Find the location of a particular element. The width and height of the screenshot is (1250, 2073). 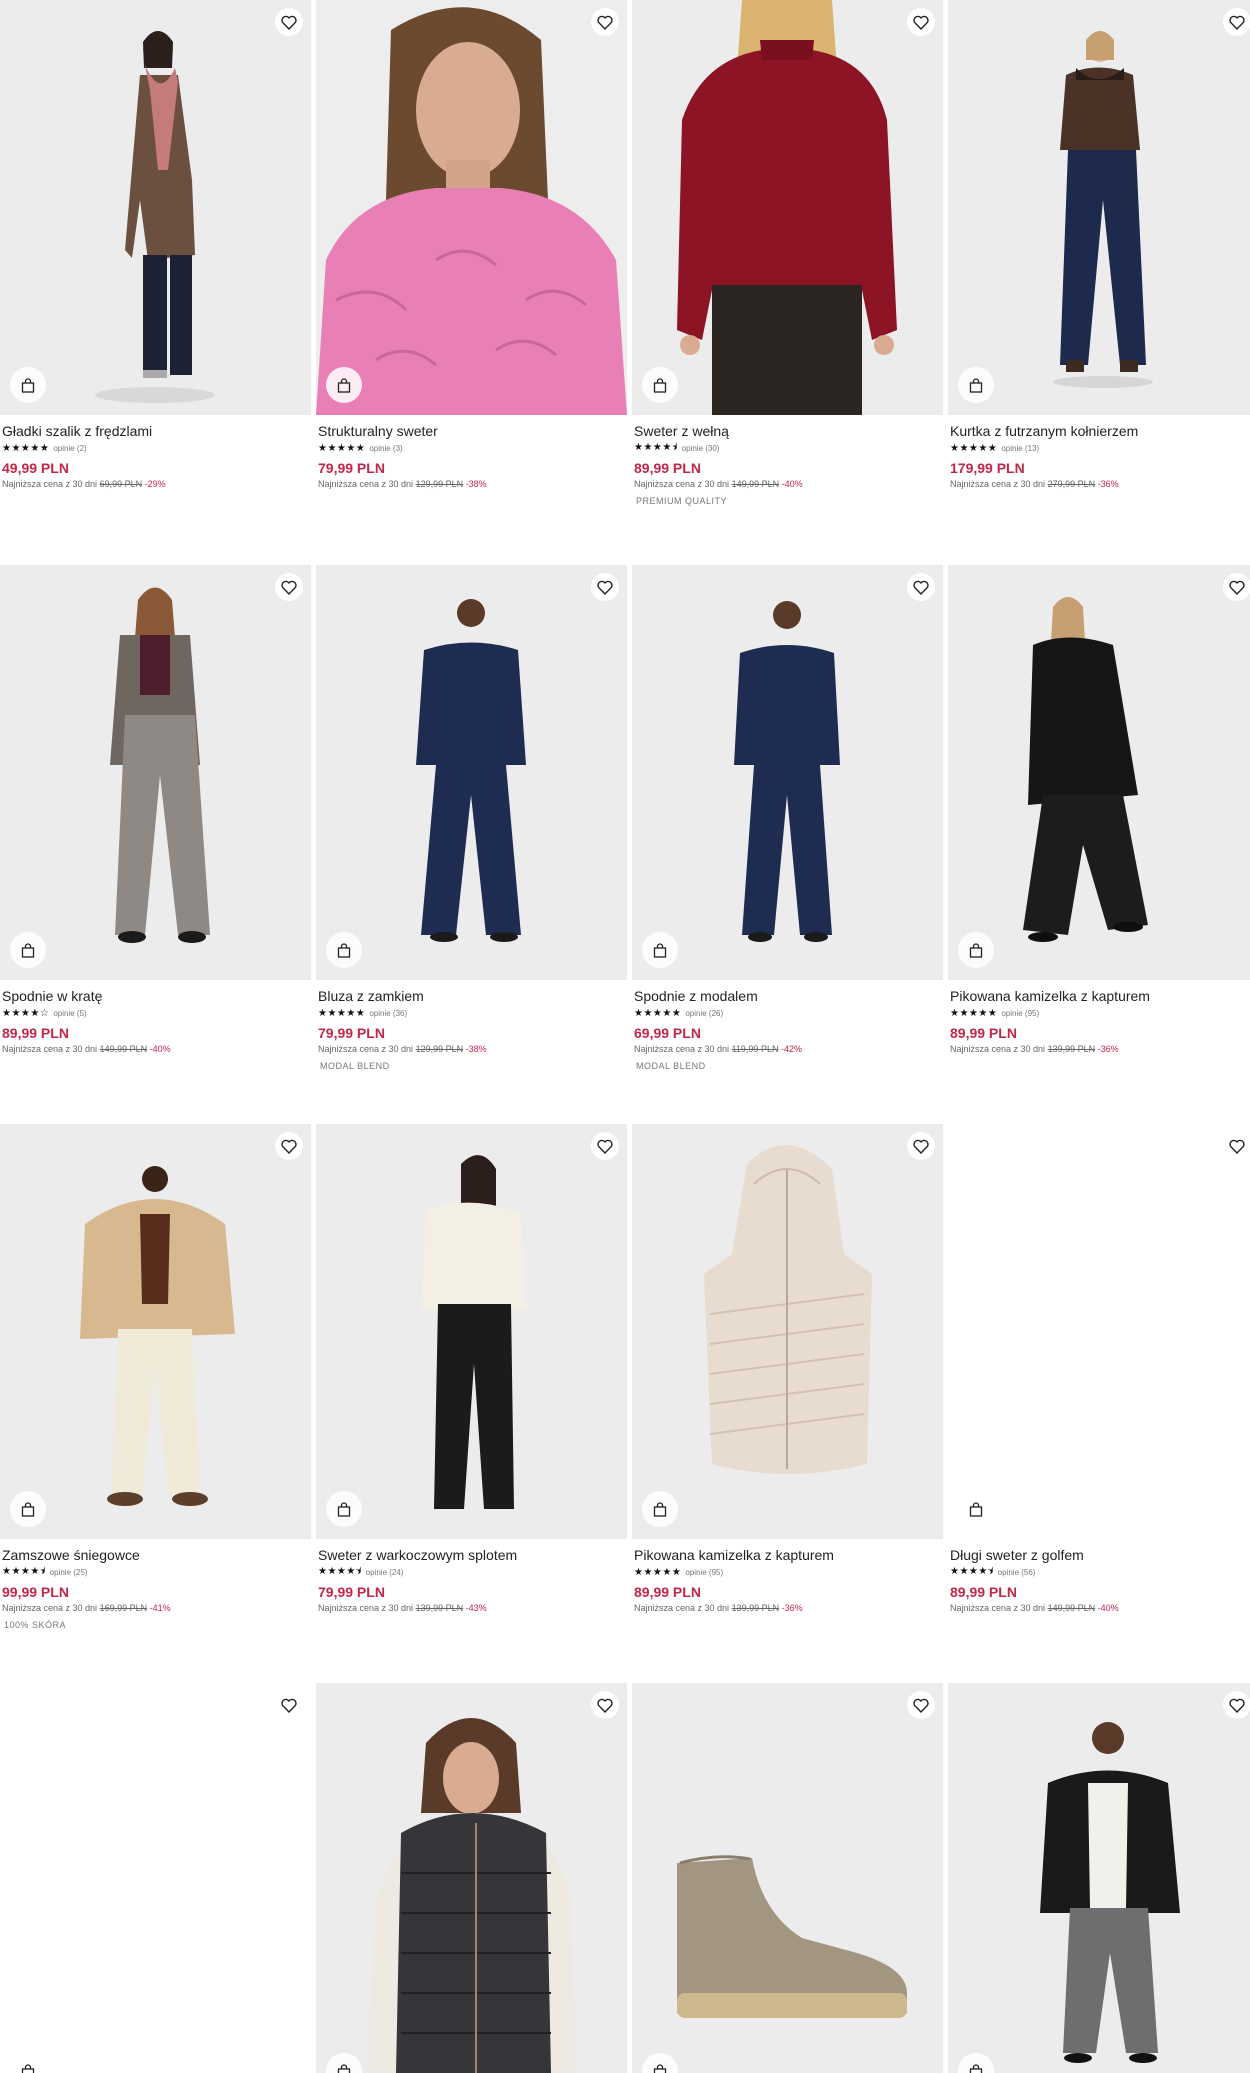

product-title: Bluza z zamkiem is located at coordinates (471, 996).